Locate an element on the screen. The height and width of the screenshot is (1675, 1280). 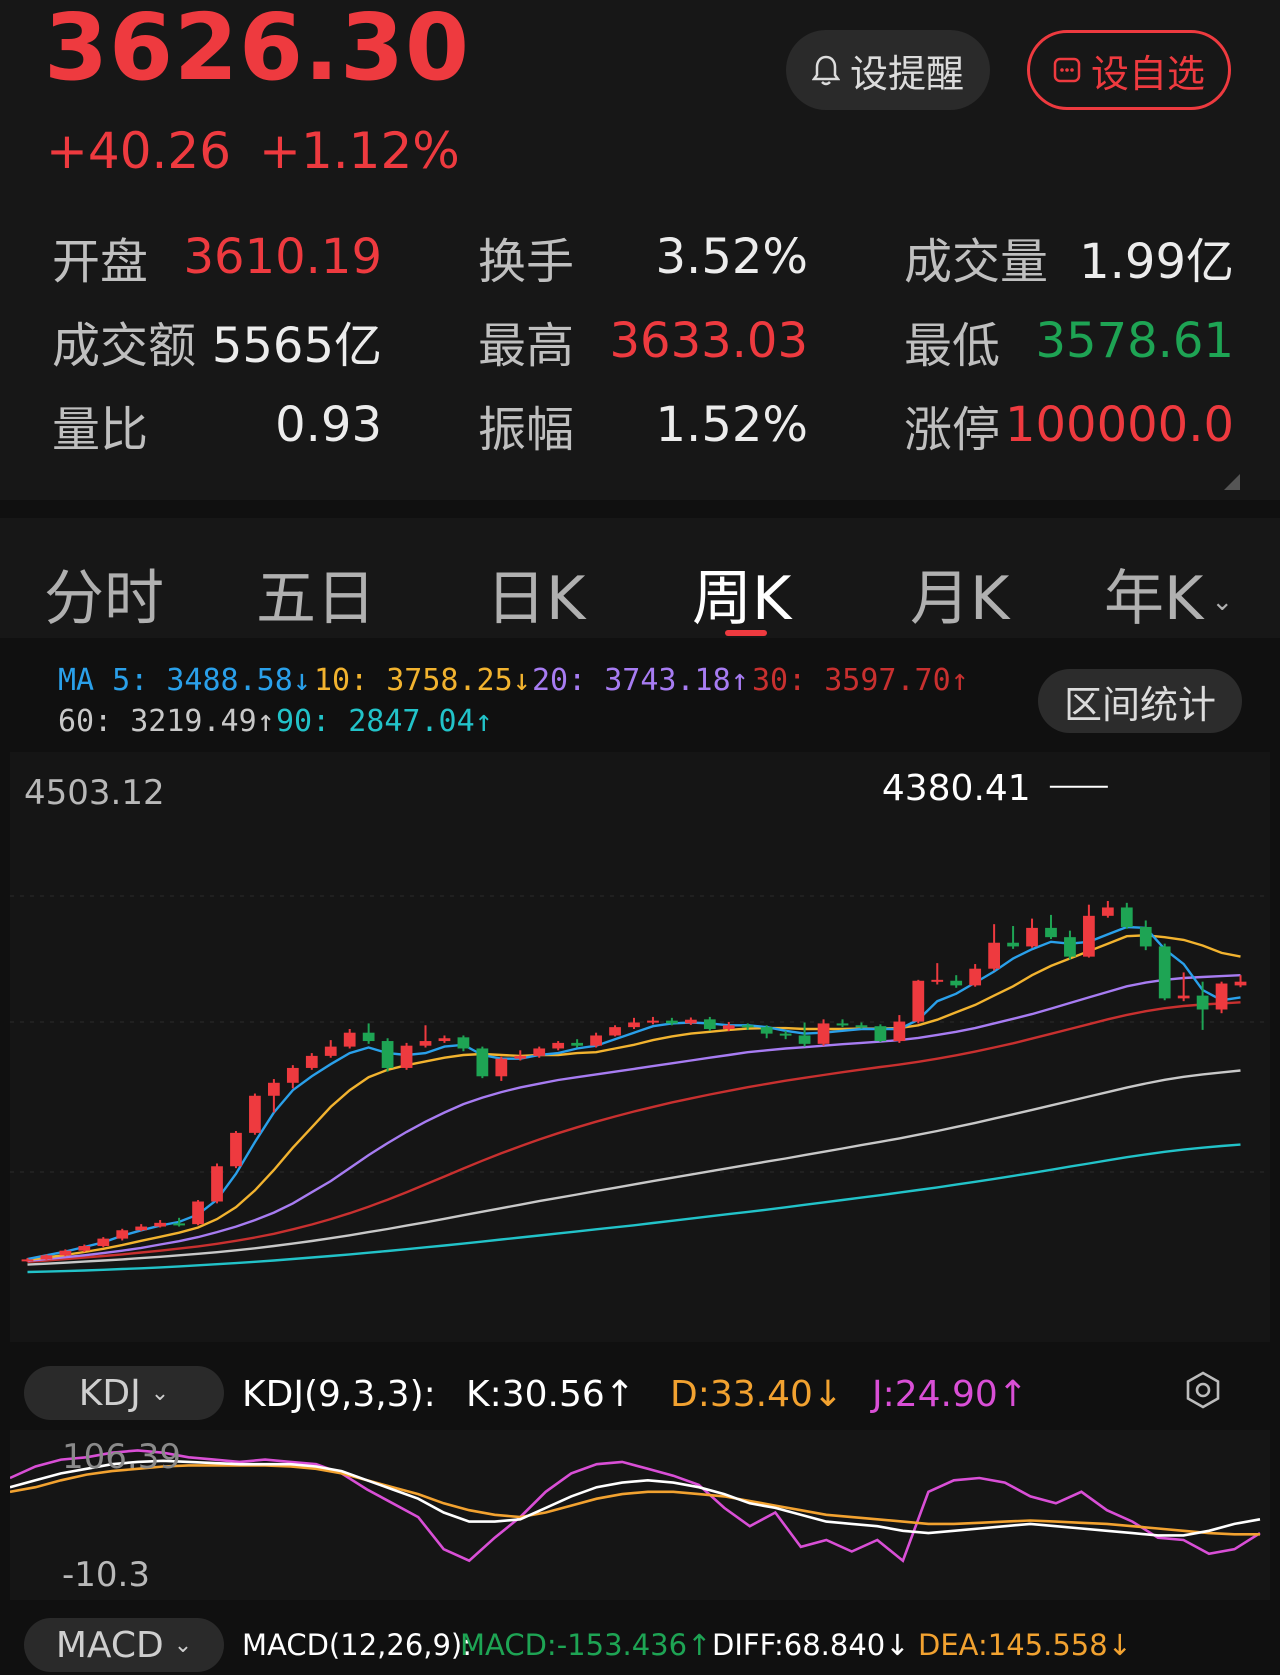
bell-icon is located at coordinates (825, 70).